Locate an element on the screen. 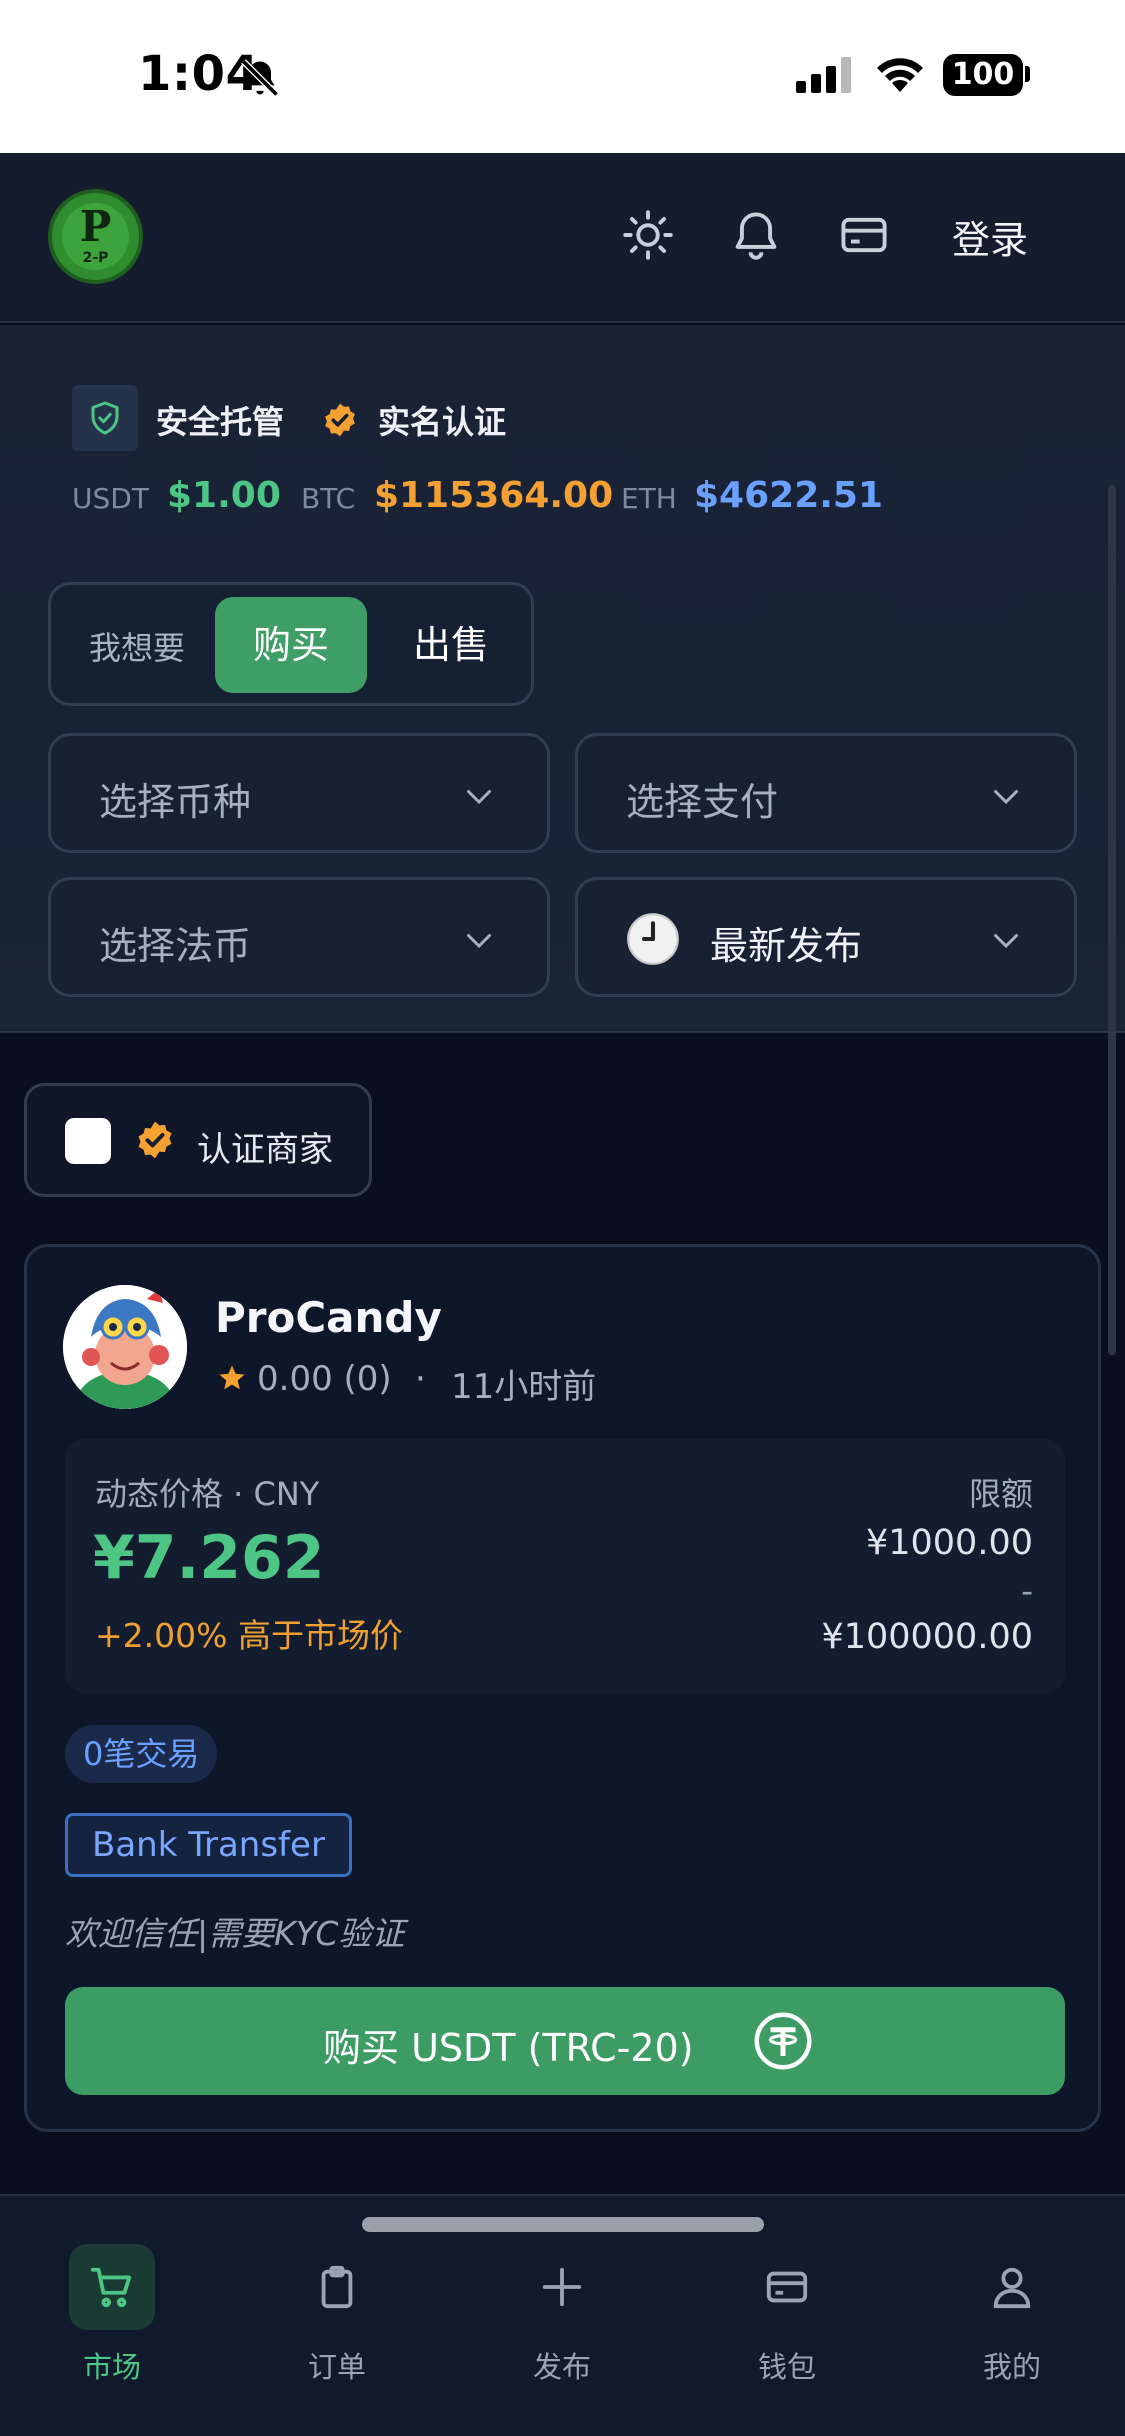  scrollbar is located at coordinates (1112, 920).